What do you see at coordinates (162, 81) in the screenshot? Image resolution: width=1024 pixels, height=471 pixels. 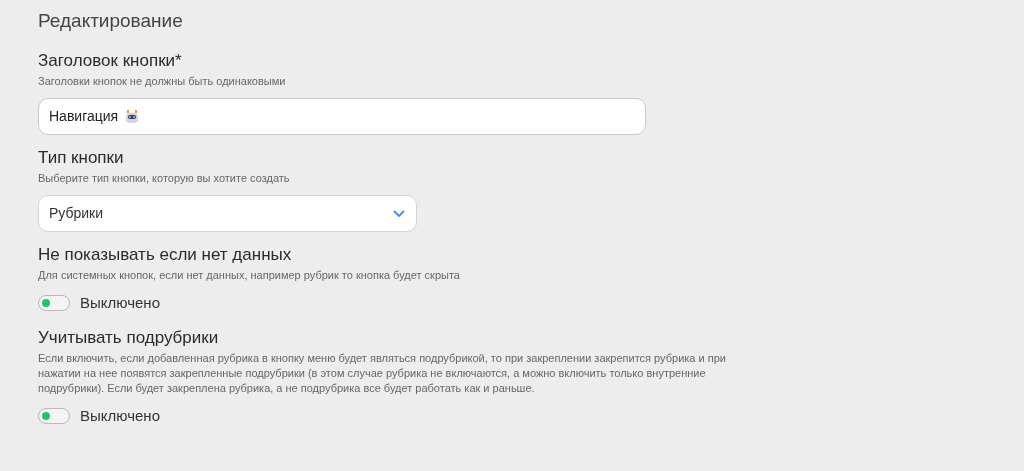 I see `field-hint: Заголовки кнопок не должны быть одинаковыми` at bounding box center [162, 81].